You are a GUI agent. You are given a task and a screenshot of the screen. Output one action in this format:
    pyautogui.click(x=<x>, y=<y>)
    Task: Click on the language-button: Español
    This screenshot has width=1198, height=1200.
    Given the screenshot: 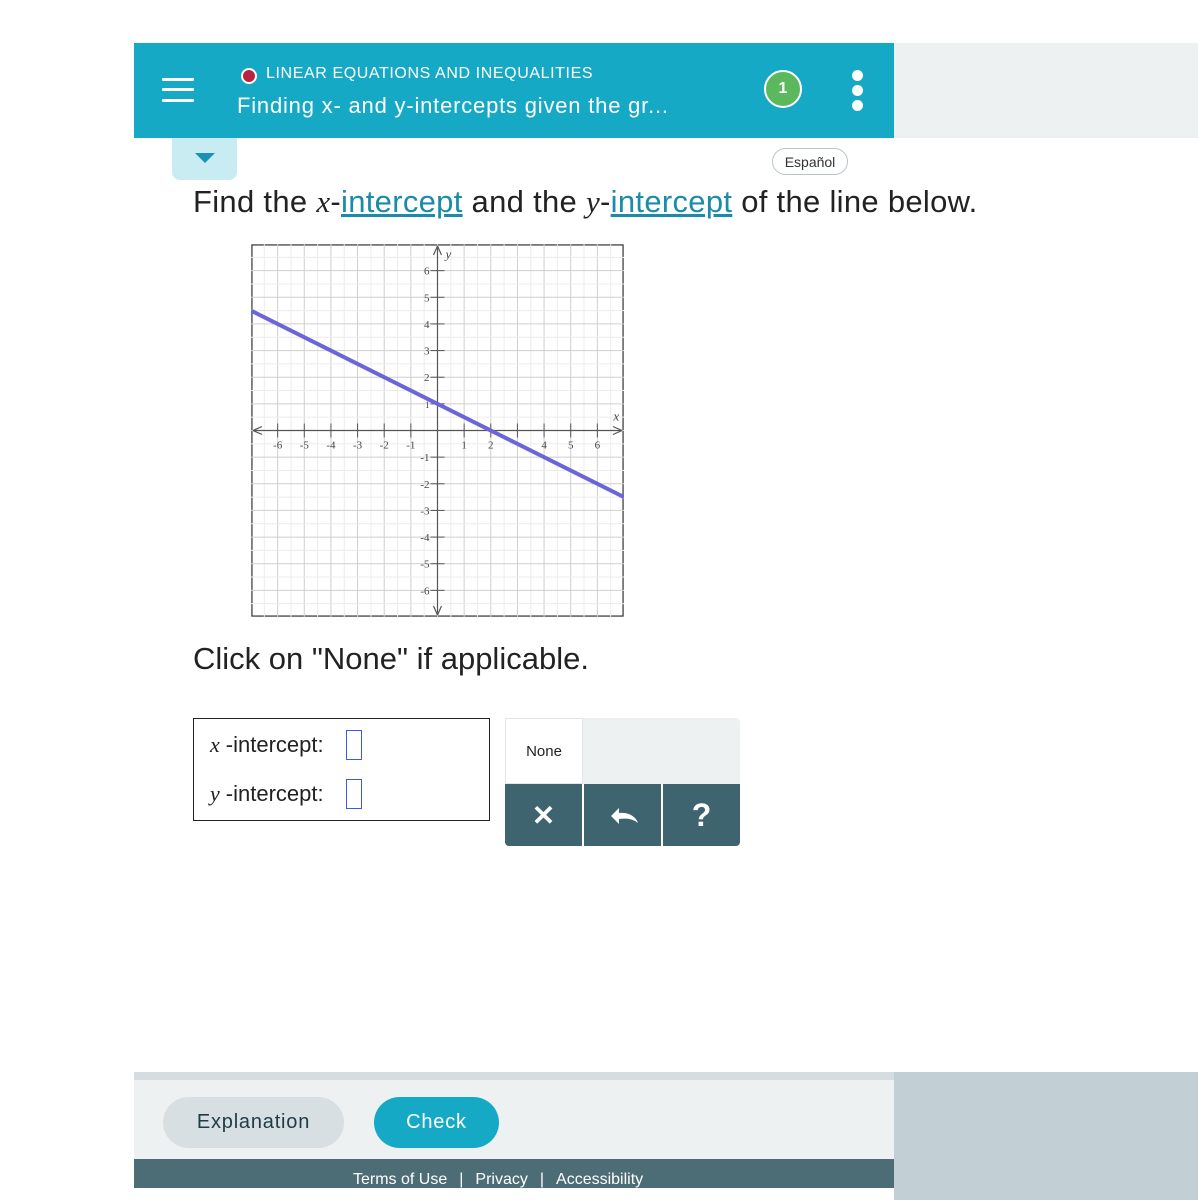 What is the action you would take?
    pyautogui.click(x=810, y=161)
    